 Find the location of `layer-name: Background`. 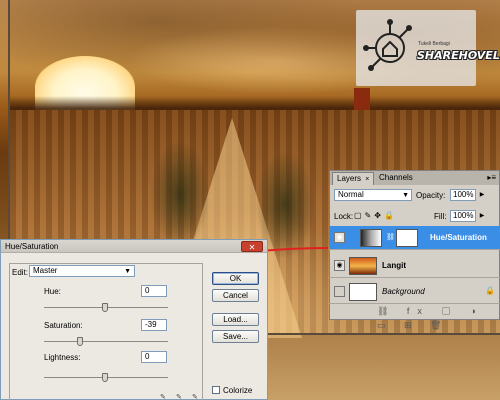

layer-name: Background is located at coordinates (403, 291).